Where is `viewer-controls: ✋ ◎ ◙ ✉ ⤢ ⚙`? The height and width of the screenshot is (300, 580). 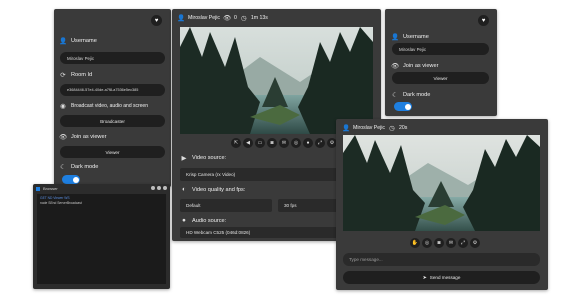
viewer-controls: ✋ ◎ ◙ ✉ ⤢ ⚙ is located at coordinates (445, 243).